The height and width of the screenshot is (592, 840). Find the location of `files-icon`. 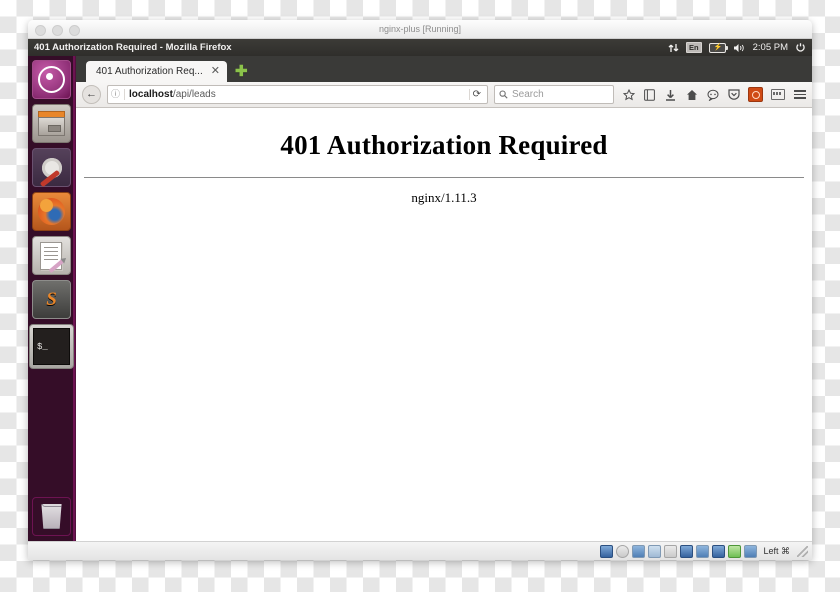

files-icon is located at coordinates (51, 126).